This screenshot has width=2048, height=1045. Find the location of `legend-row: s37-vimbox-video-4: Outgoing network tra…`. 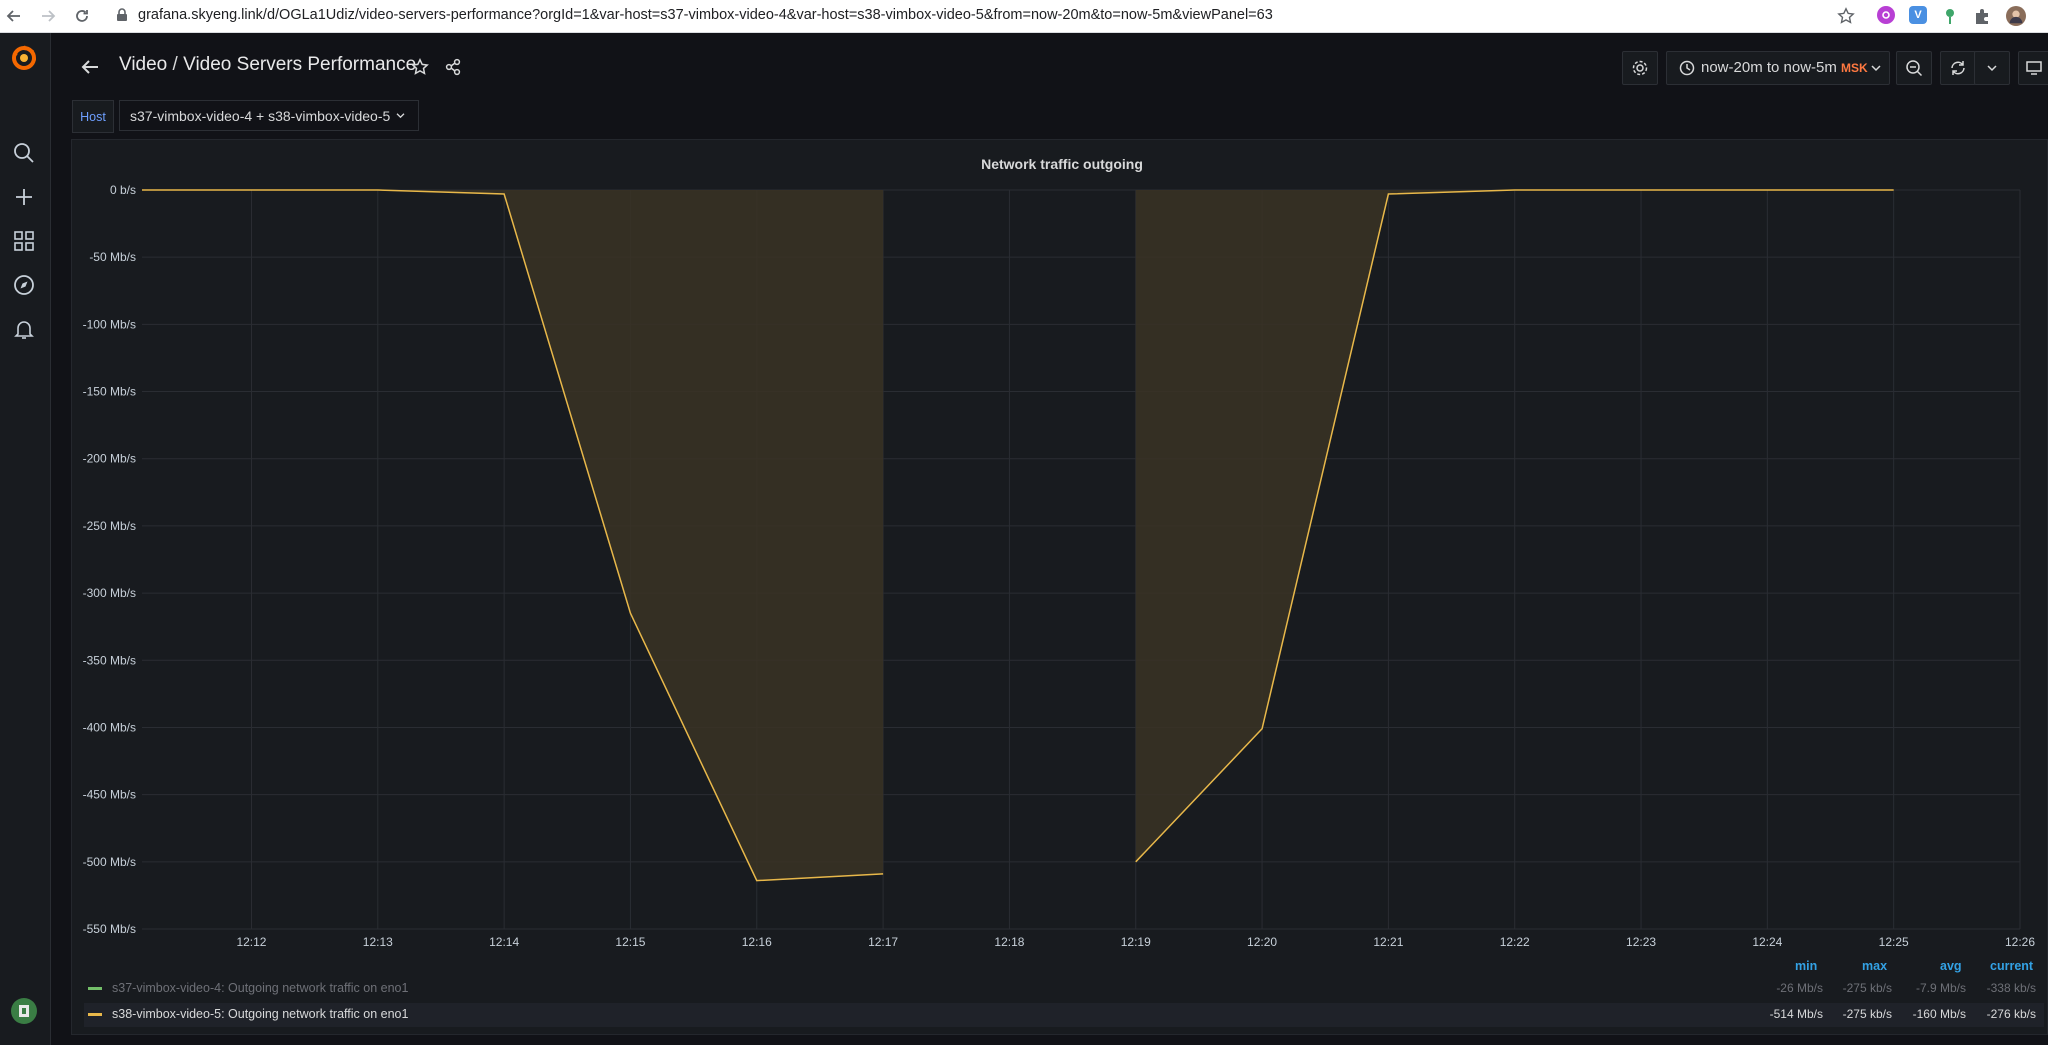

legend-row: s37-vimbox-video-4: Outgoing network tra… is located at coordinates (1064, 989).